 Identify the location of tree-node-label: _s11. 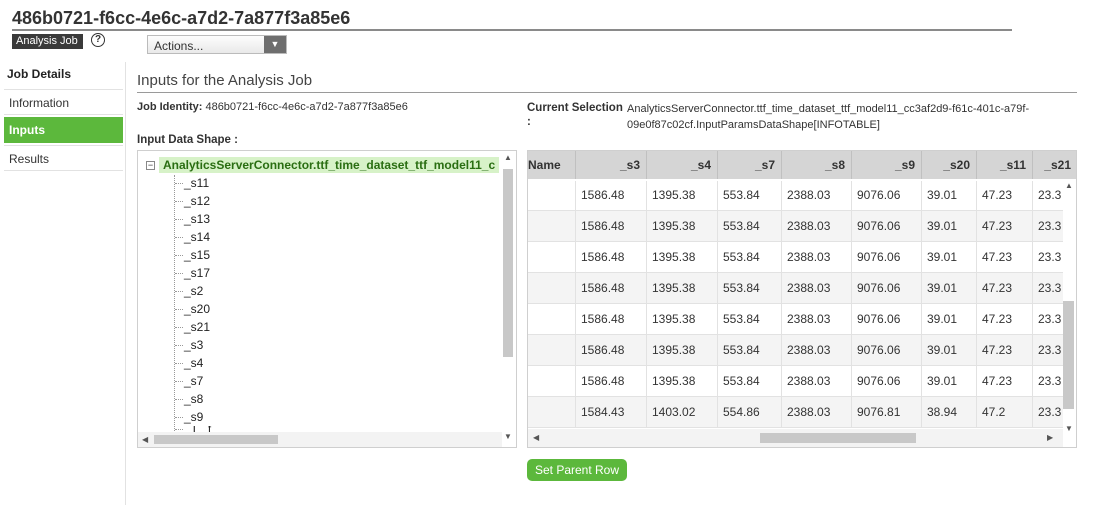
(197, 183).